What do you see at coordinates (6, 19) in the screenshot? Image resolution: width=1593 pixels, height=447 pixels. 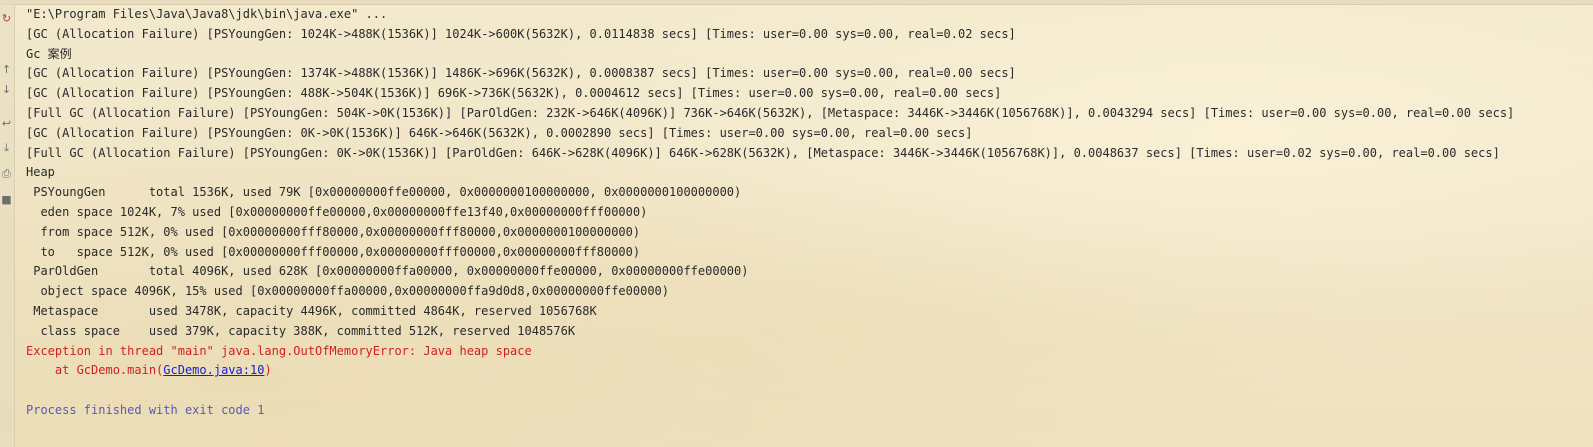 I see `rerun-icon: ↻` at bounding box center [6, 19].